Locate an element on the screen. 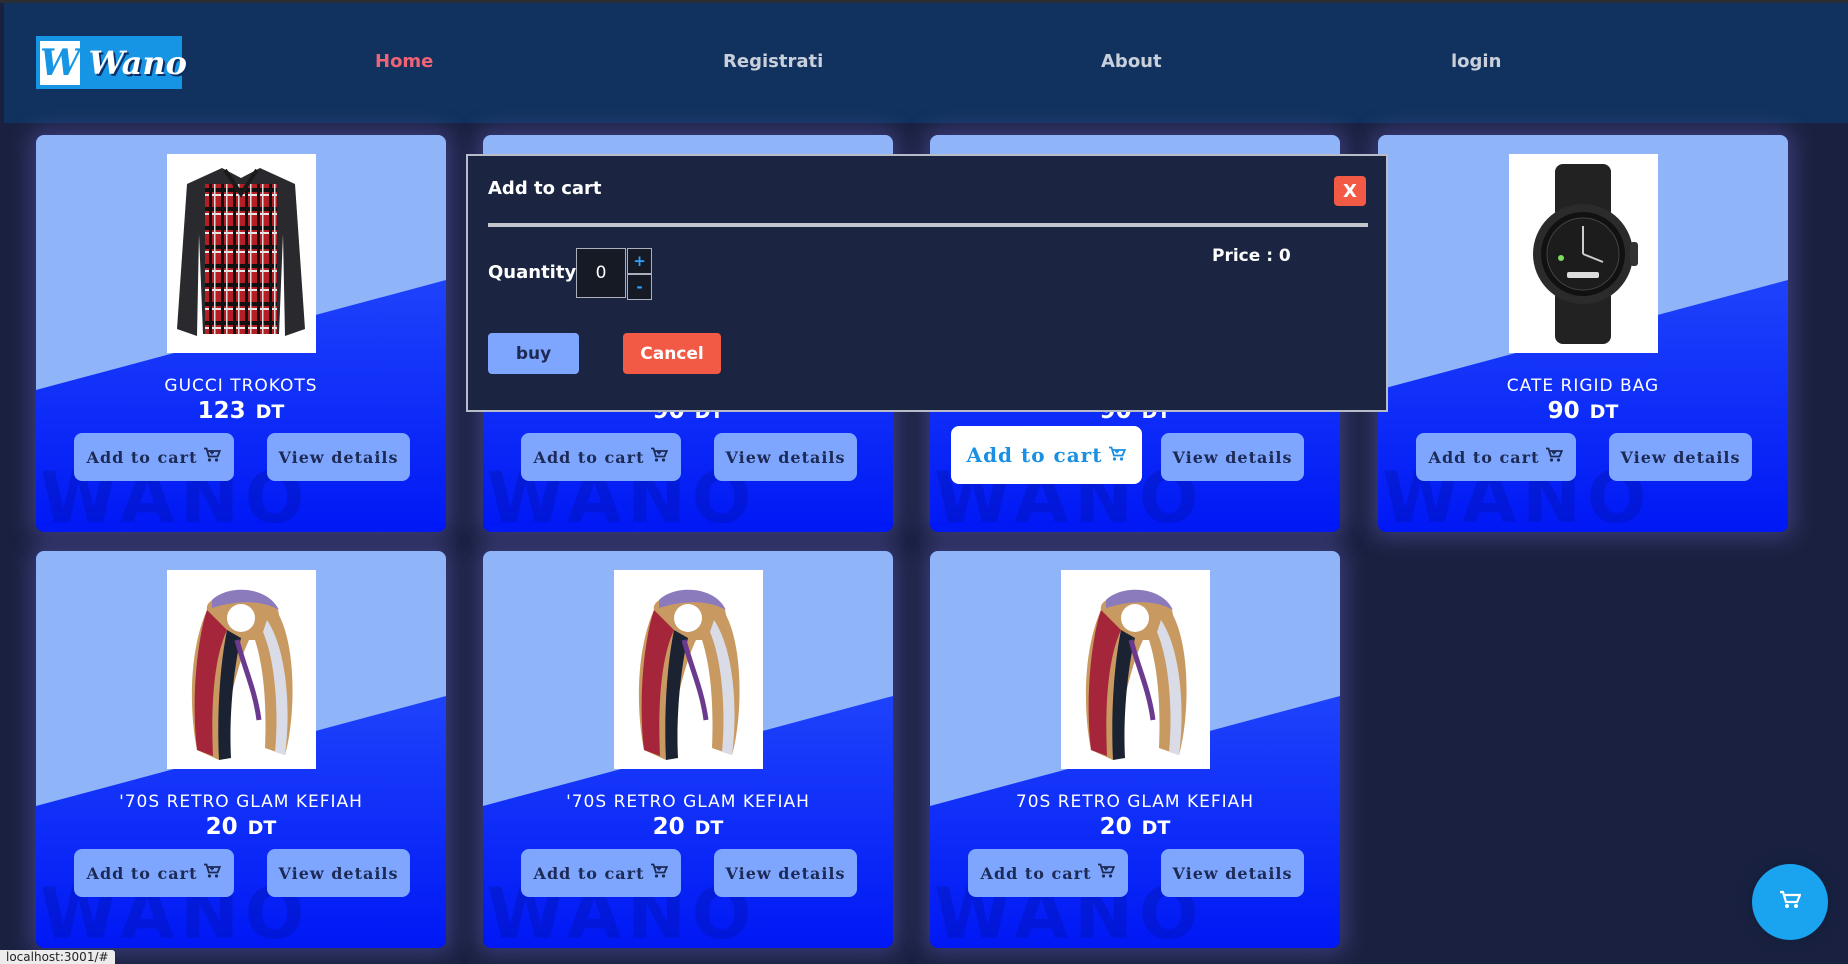 The image size is (1848, 964). price-value: 123 is located at coordinates (221, 411).